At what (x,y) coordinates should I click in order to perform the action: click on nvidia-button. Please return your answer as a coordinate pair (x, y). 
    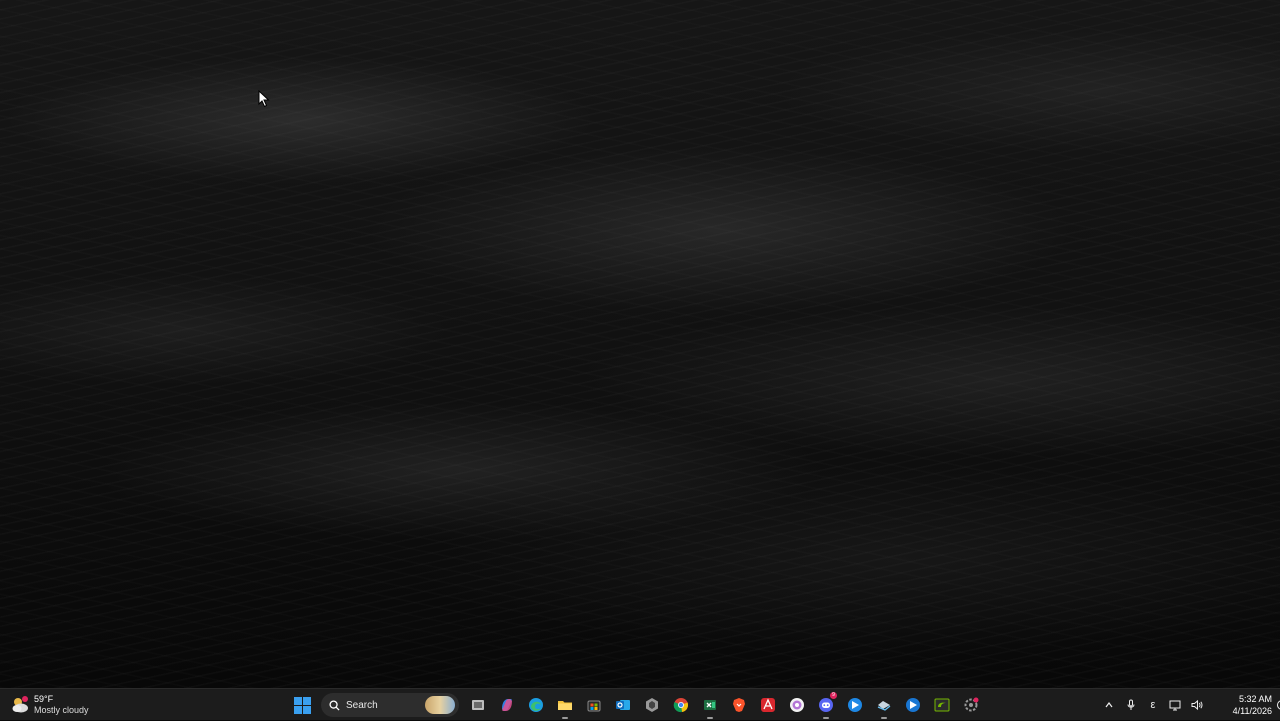
    Looking at the image, I should click on (941, 705).